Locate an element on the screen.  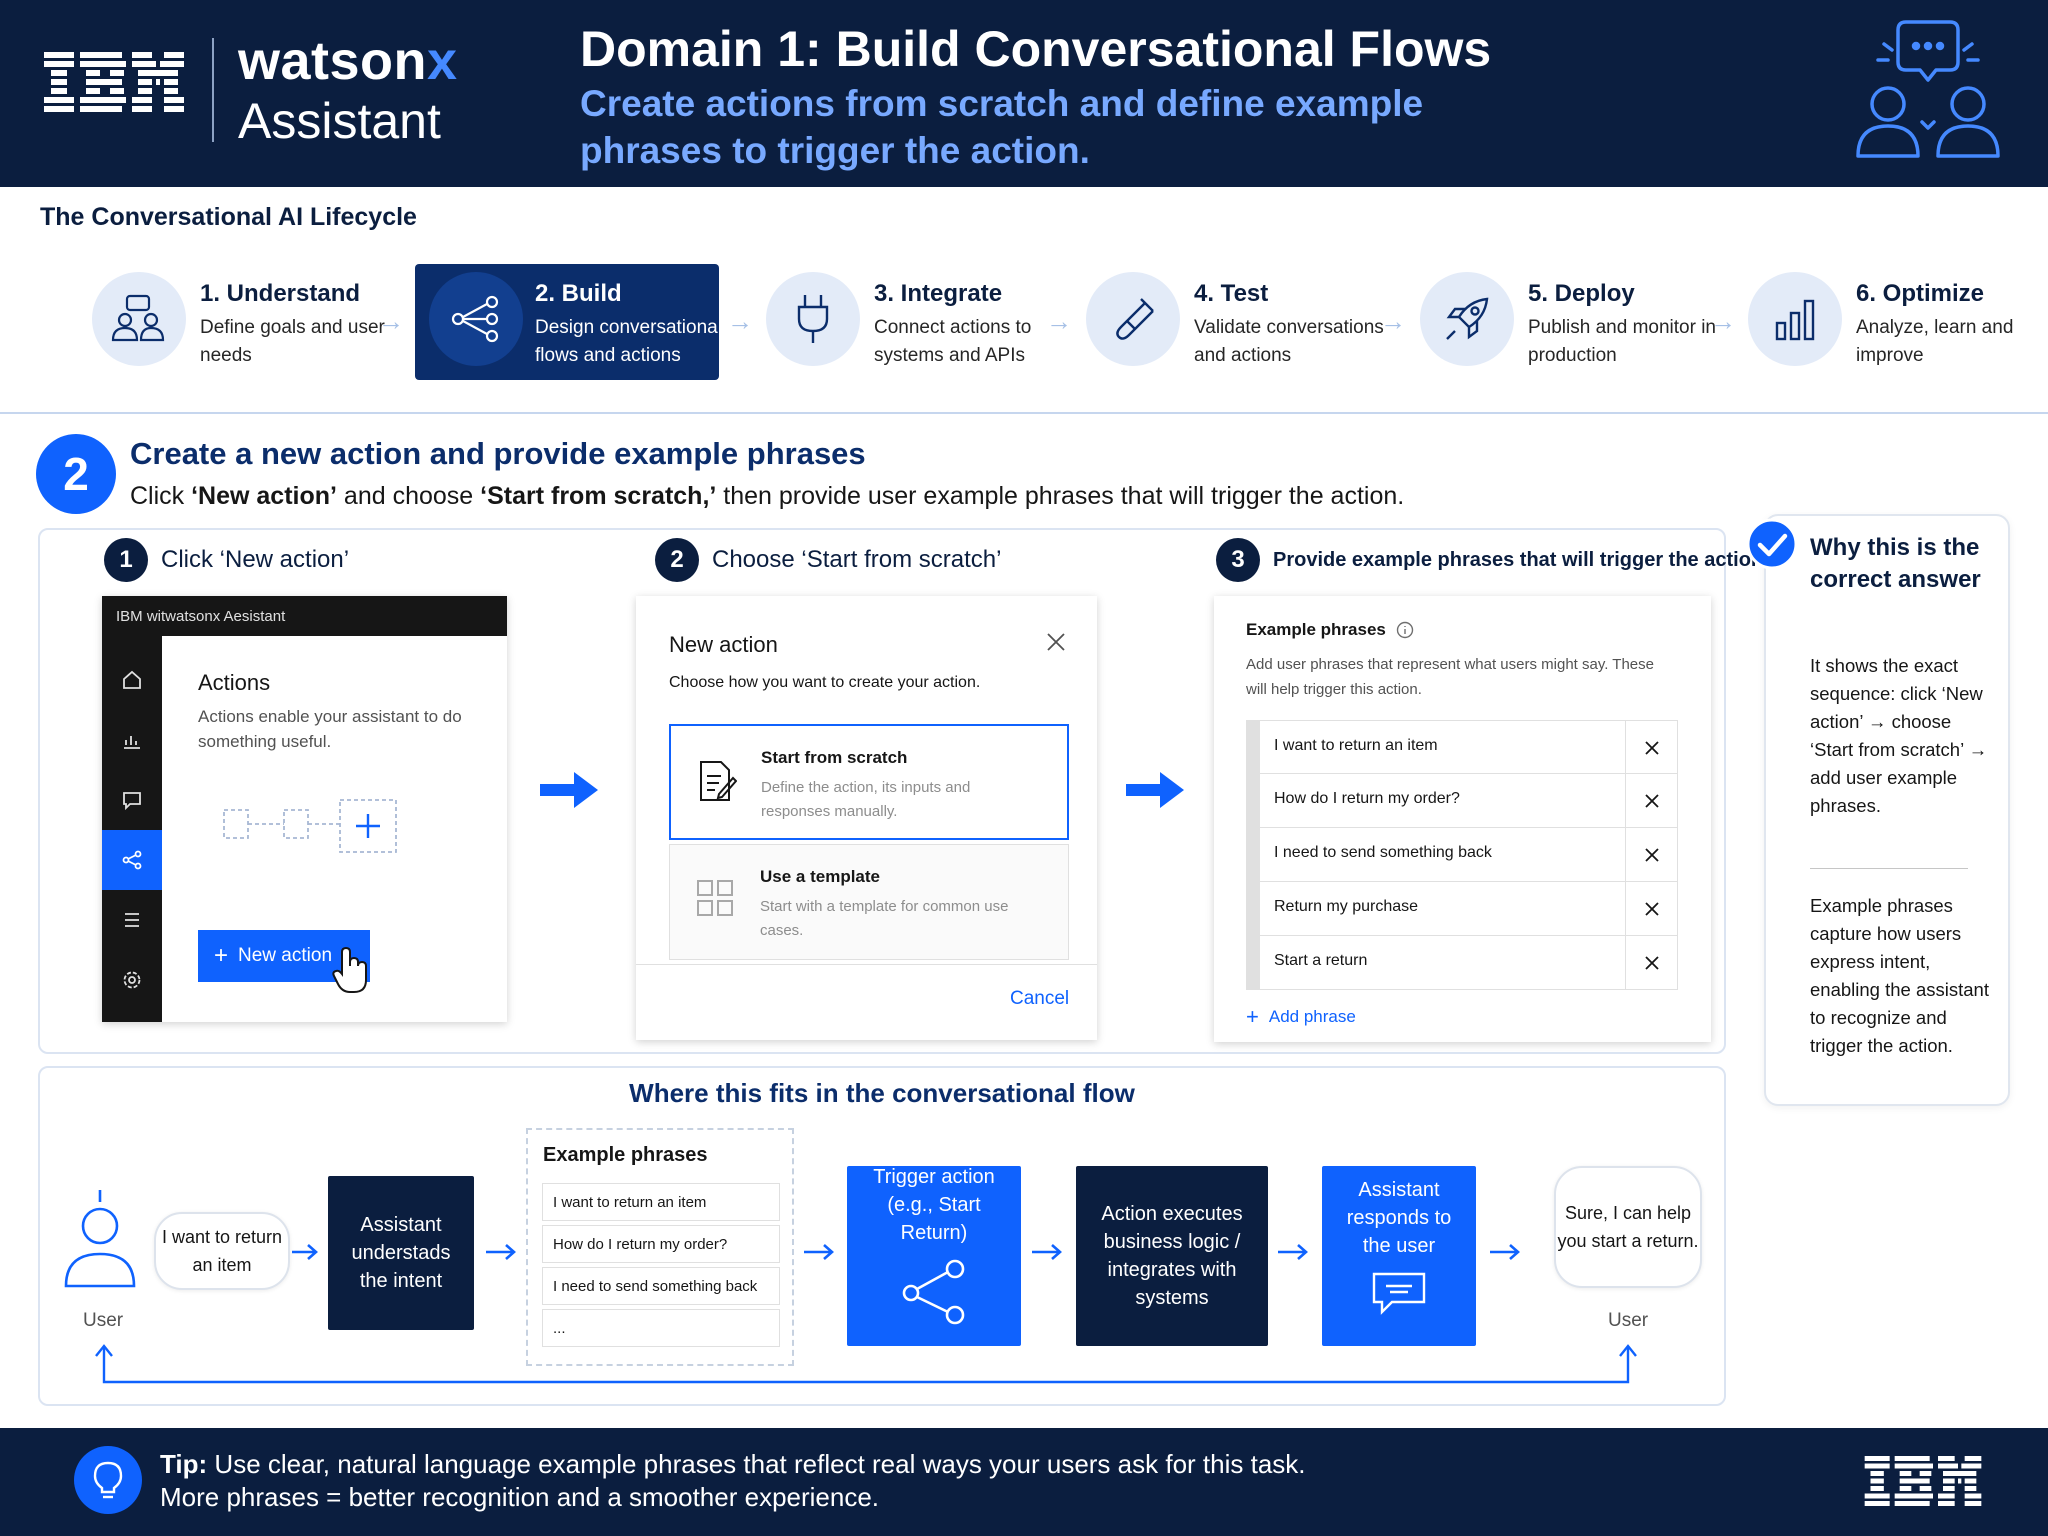
app-topbar: IBM witwatsonx Aesistant is located at coordinates (304, 616).